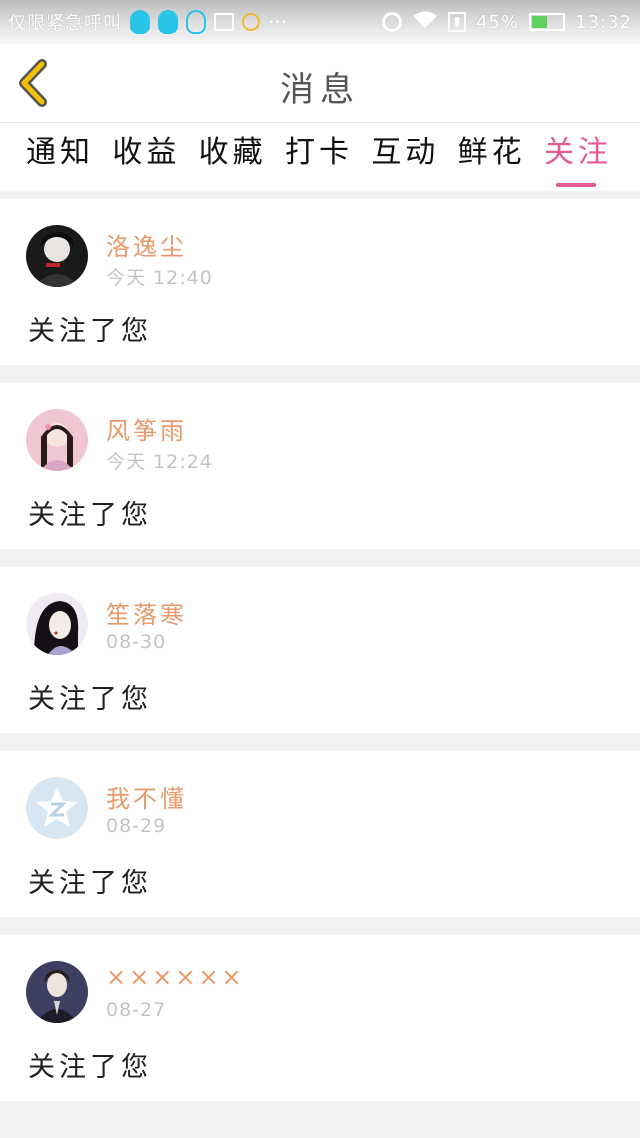 The width and height of the screenshot is (640, 1138). I want to click on tab-favorites: 收藏, so click(233, 157).